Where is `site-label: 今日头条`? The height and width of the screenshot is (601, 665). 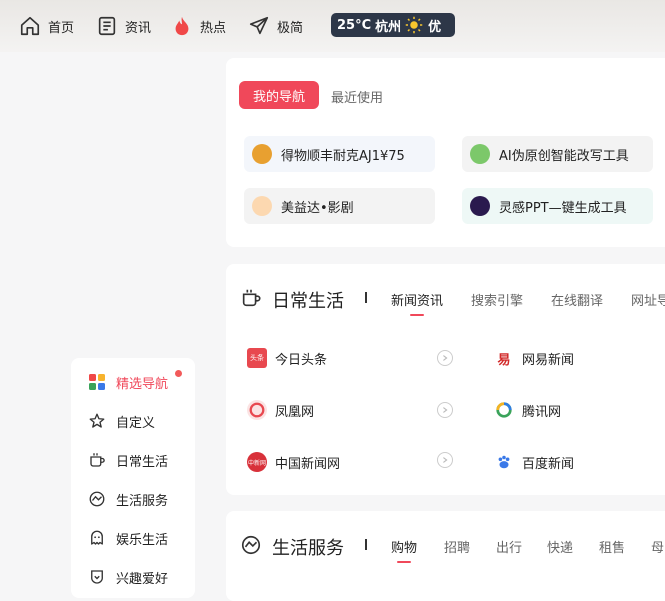
site-label: 今日头条 is located at coordinates (301, 360).